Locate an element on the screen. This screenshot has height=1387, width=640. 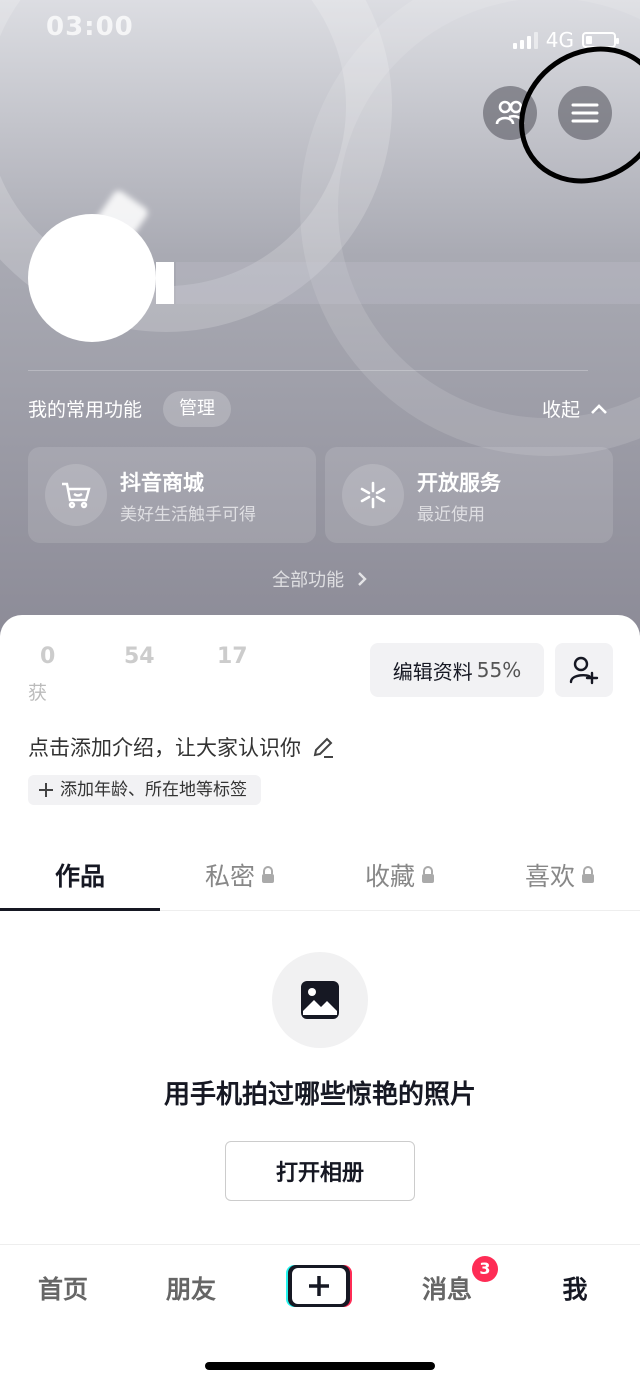
stat-value: 17 is located at coordinates (232, 656).